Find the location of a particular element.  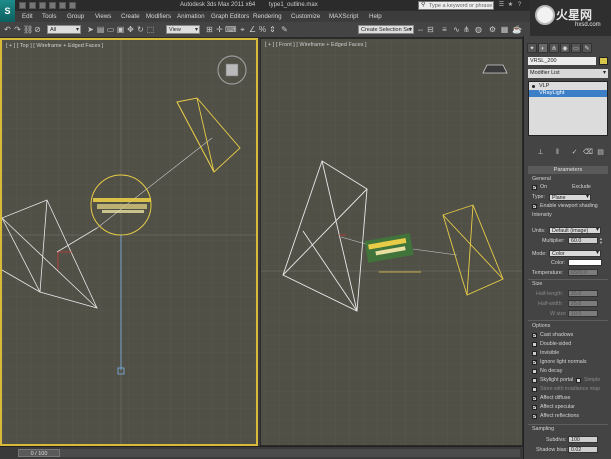

redo-icon: ↷ is located at coordinates (17, 29).